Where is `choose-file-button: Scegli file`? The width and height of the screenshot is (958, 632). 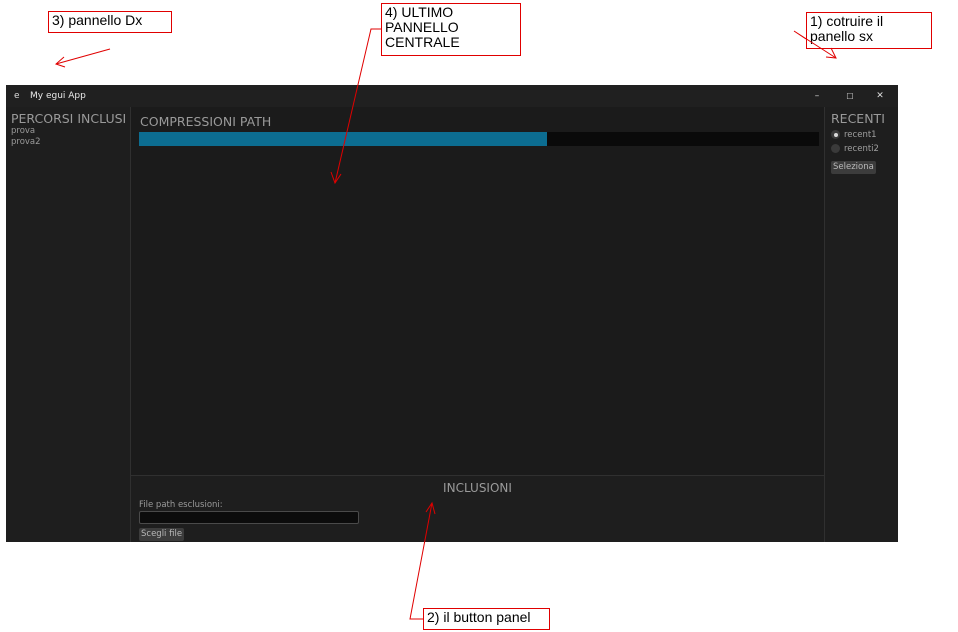
choose-file-button: Scegli file is located at coordinates (162, 534).